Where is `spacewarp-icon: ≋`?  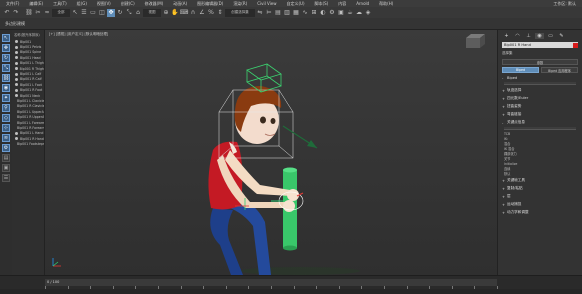 spacewarp-icon: ≋ is located at coordinates (6, 138).